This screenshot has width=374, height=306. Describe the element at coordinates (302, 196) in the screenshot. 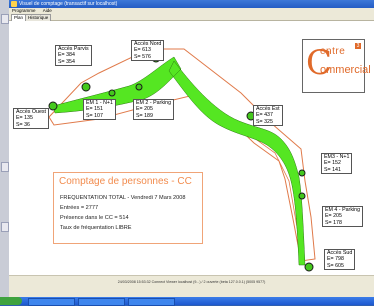

I see `counter-node-em4` at that location.